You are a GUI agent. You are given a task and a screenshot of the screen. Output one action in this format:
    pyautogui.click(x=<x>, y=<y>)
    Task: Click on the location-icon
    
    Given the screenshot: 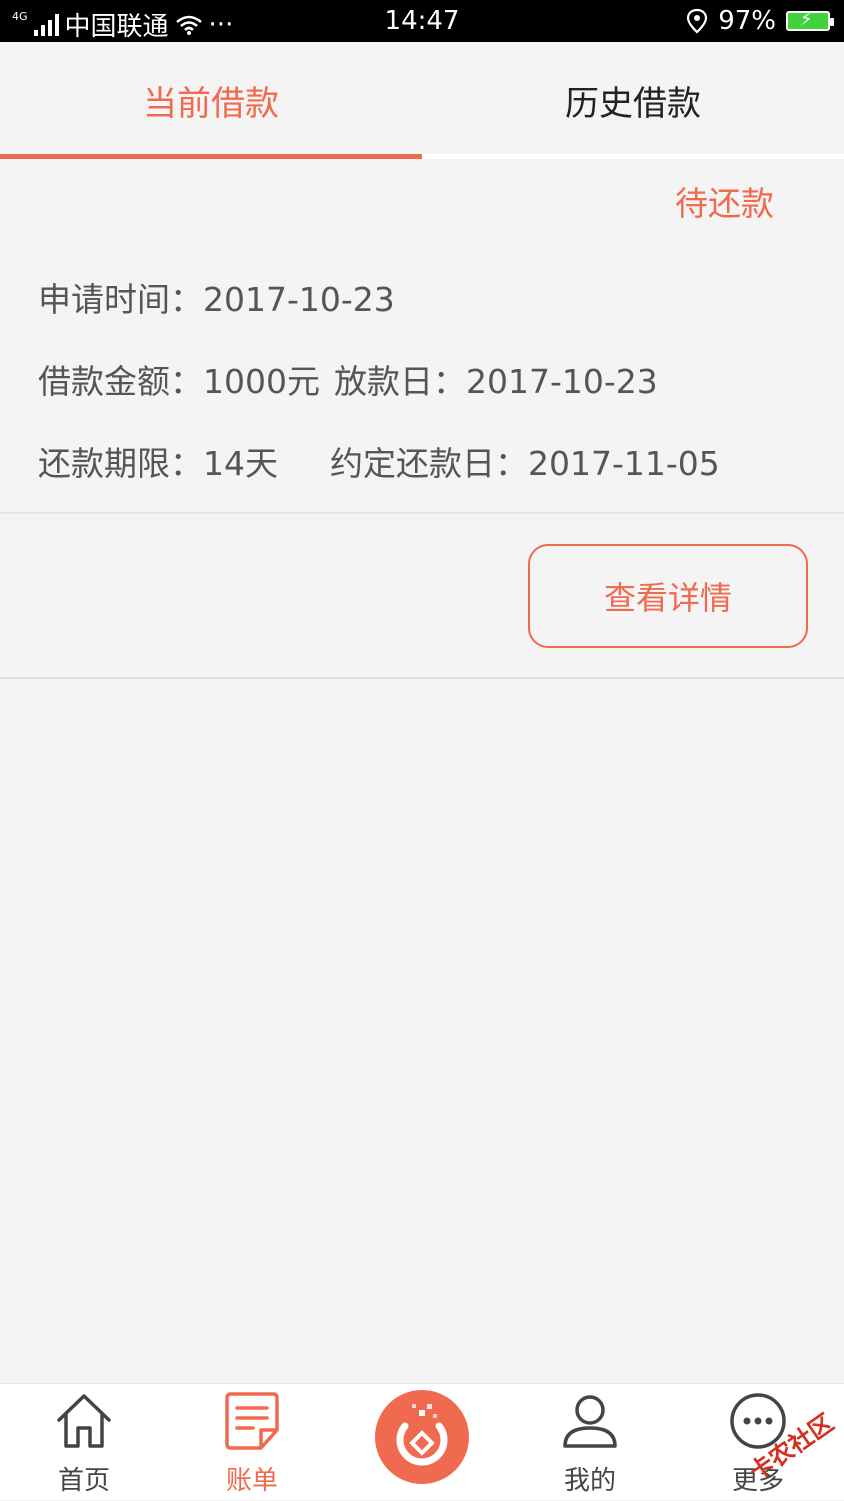 What is the action you would take?
    pyautogui.click(x=697, y=21)
    